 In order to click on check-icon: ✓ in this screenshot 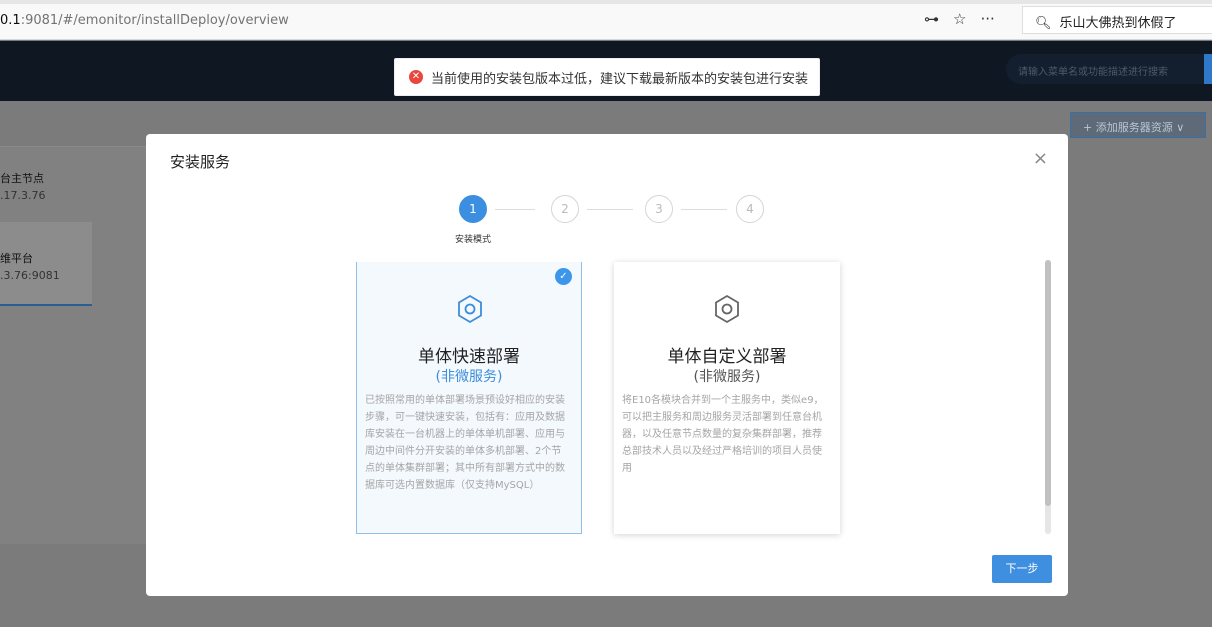, I will do `click(563, 276)`.